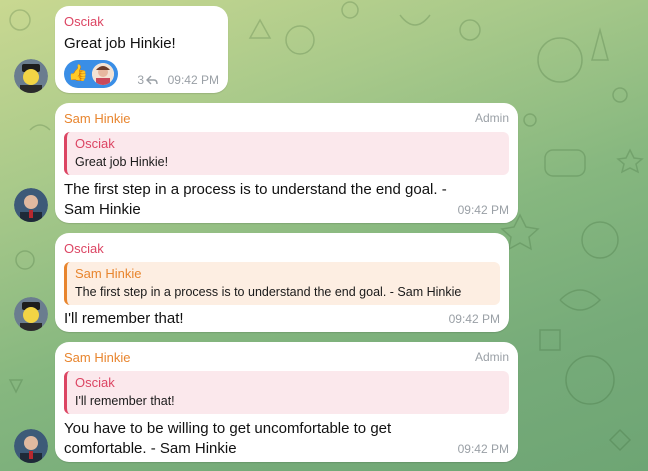 The width and height of the screenshot is (648, 471). I want to click on reply-quote: Osciak Great job Hinkie!, so click(286, 153).